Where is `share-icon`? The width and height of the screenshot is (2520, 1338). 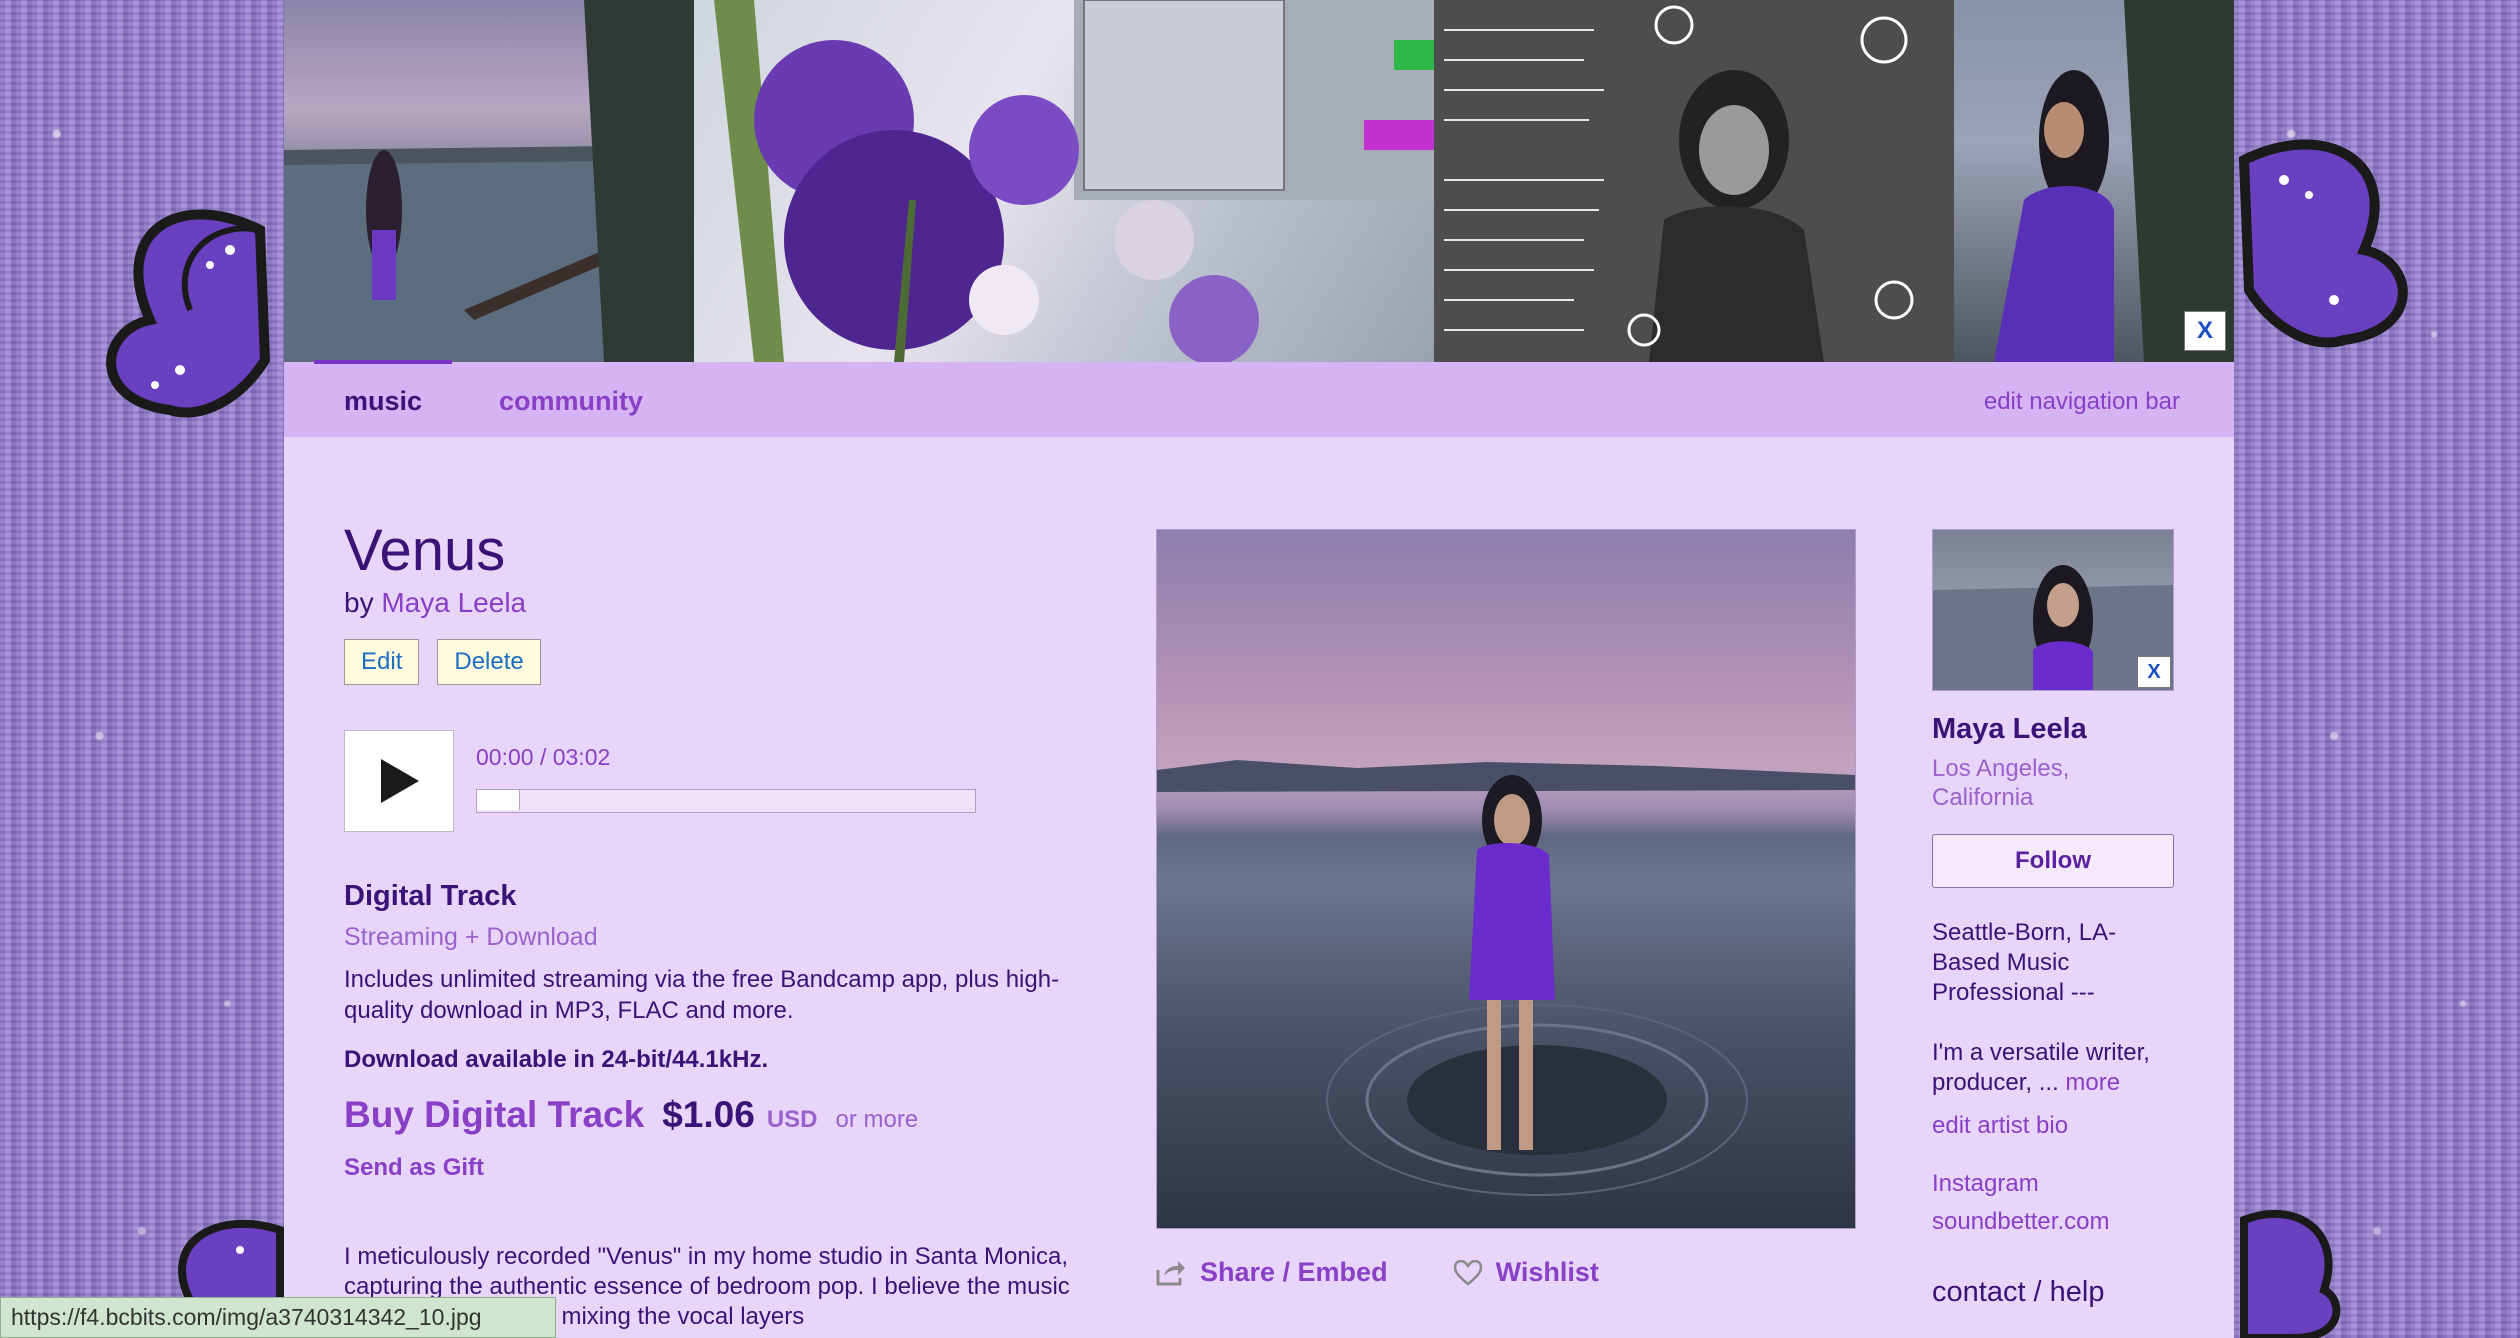
share-icon is located at coordinates (1171, 1273).